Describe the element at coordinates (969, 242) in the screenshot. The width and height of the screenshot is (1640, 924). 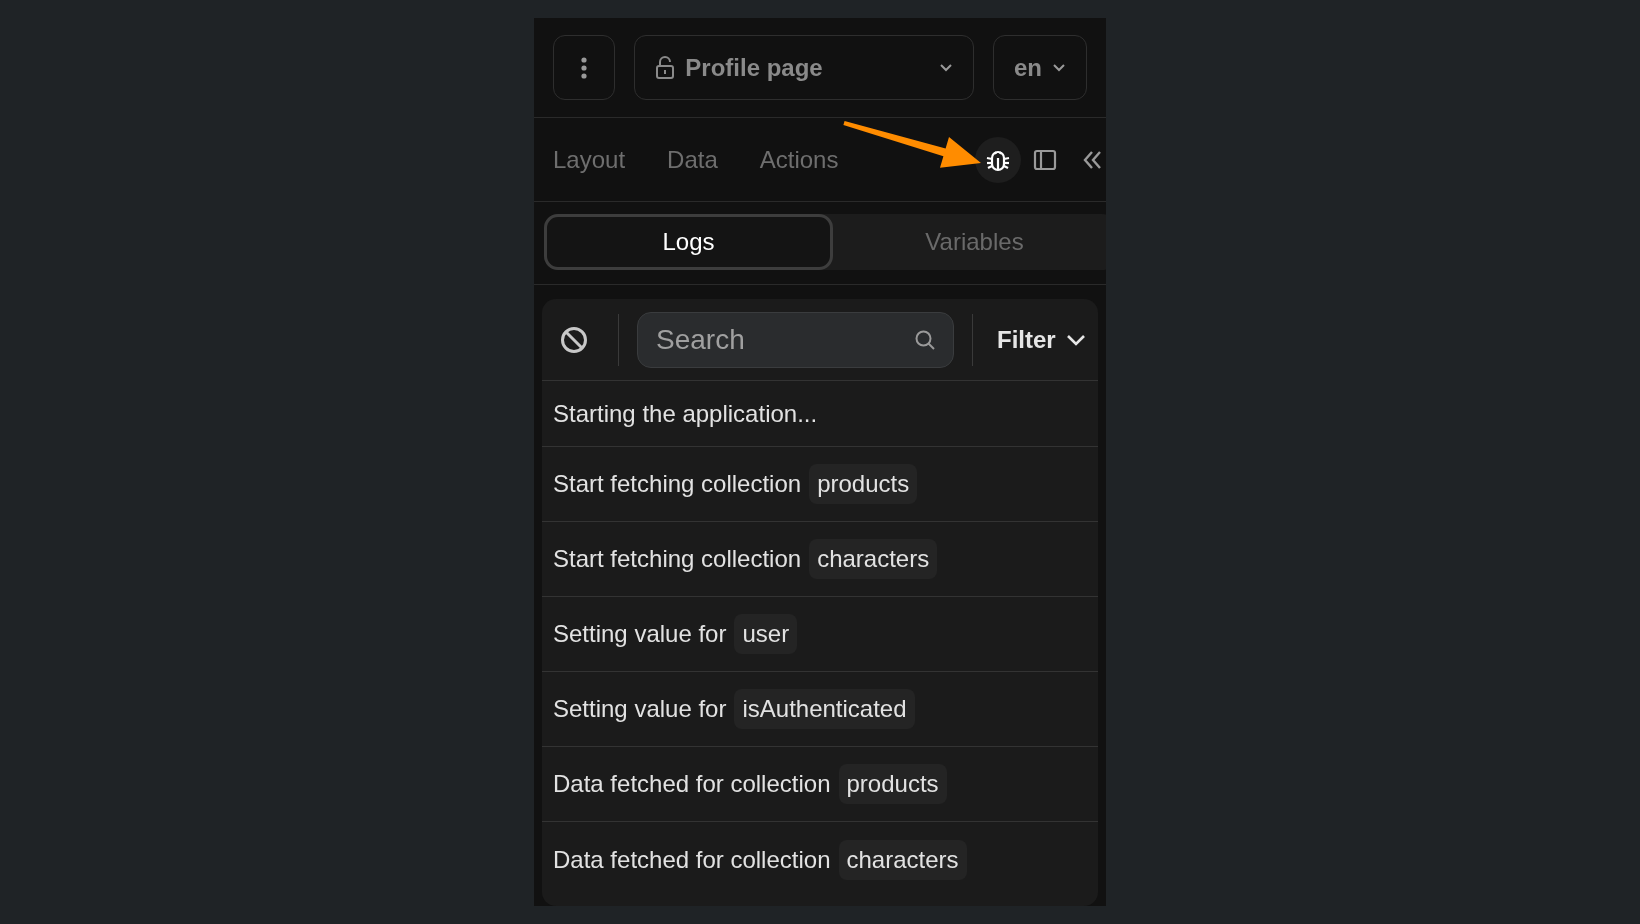
I see `segment-tab: Variables` at that location.